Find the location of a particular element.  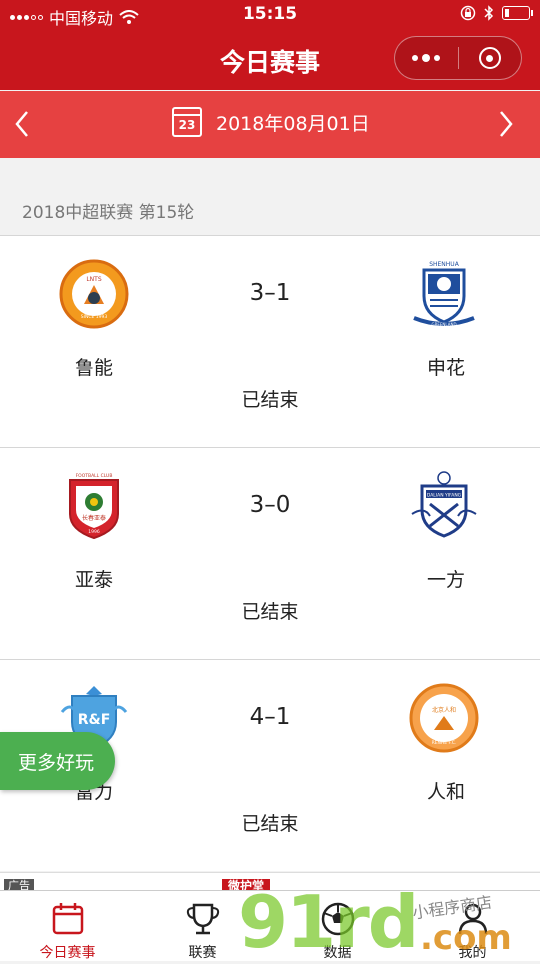

rotation-lock-icon is located at coordinates (468, 13).